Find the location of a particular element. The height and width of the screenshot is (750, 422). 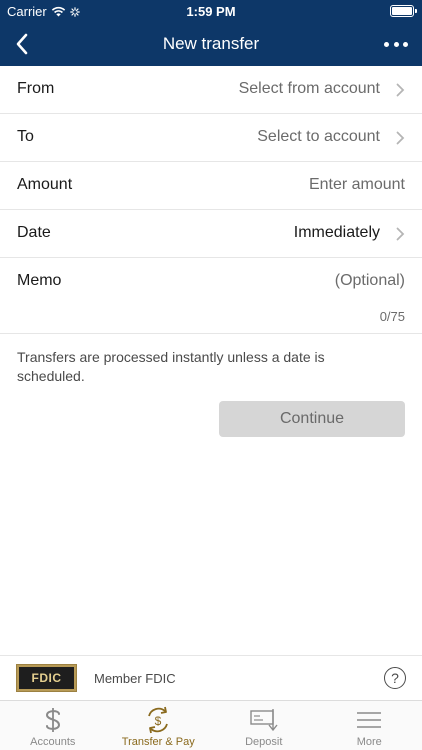

amount-input: Enter amount is located at coordinates (357, 185).